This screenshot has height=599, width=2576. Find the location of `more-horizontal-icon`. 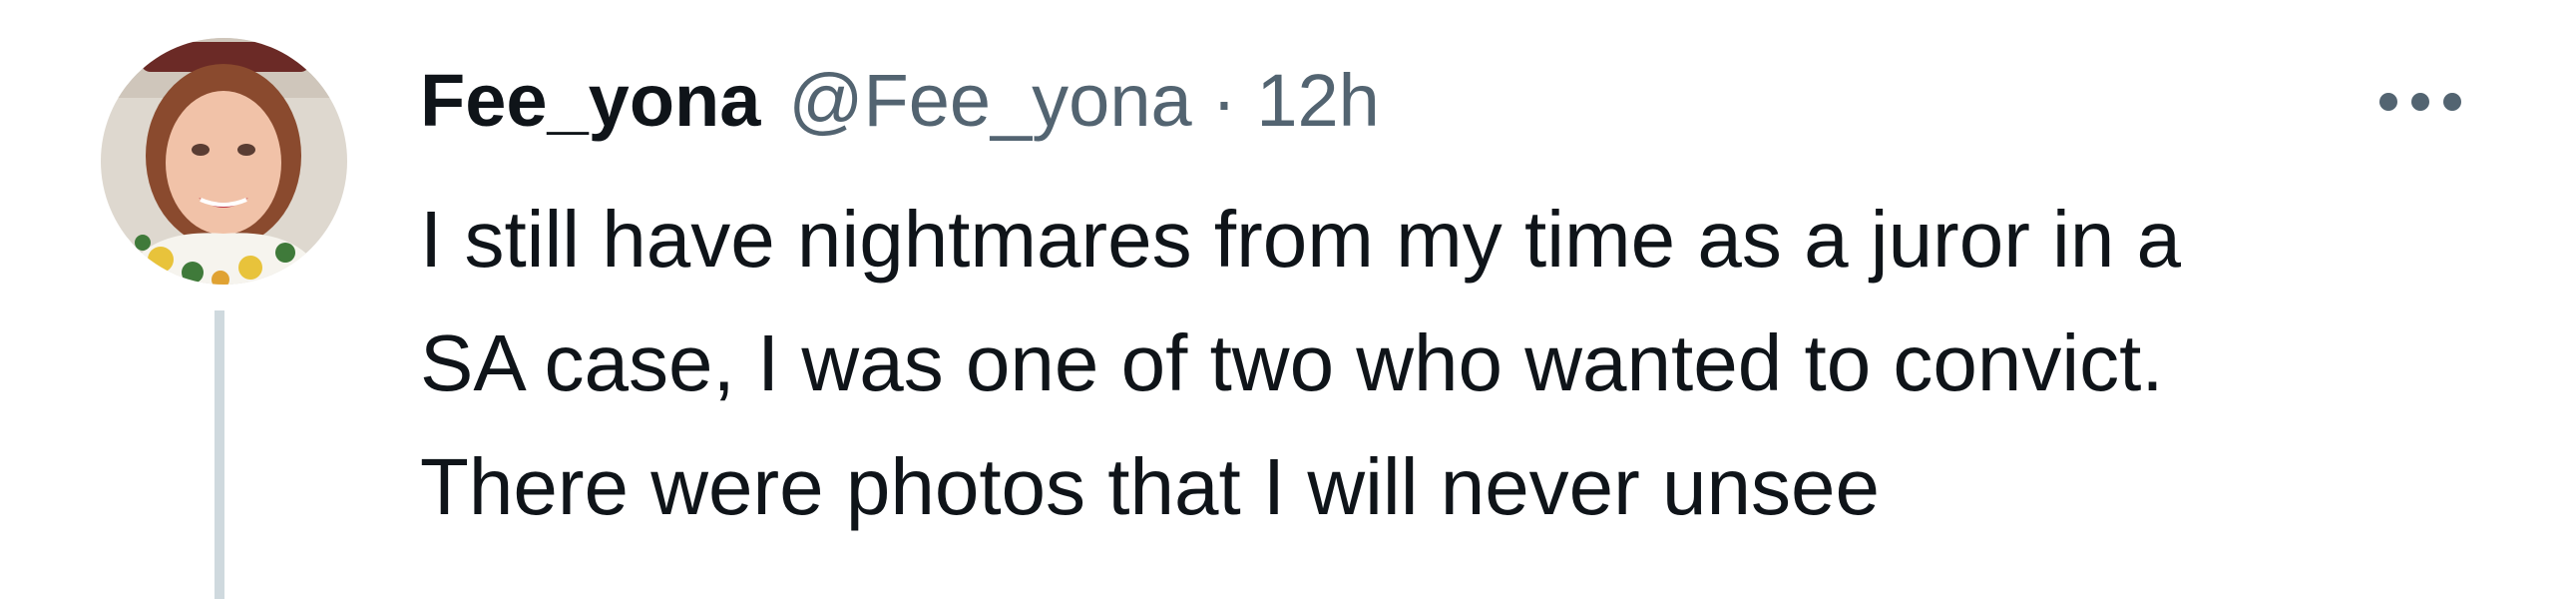

more-horizontal-icon is located at coordinates (2420, 102).